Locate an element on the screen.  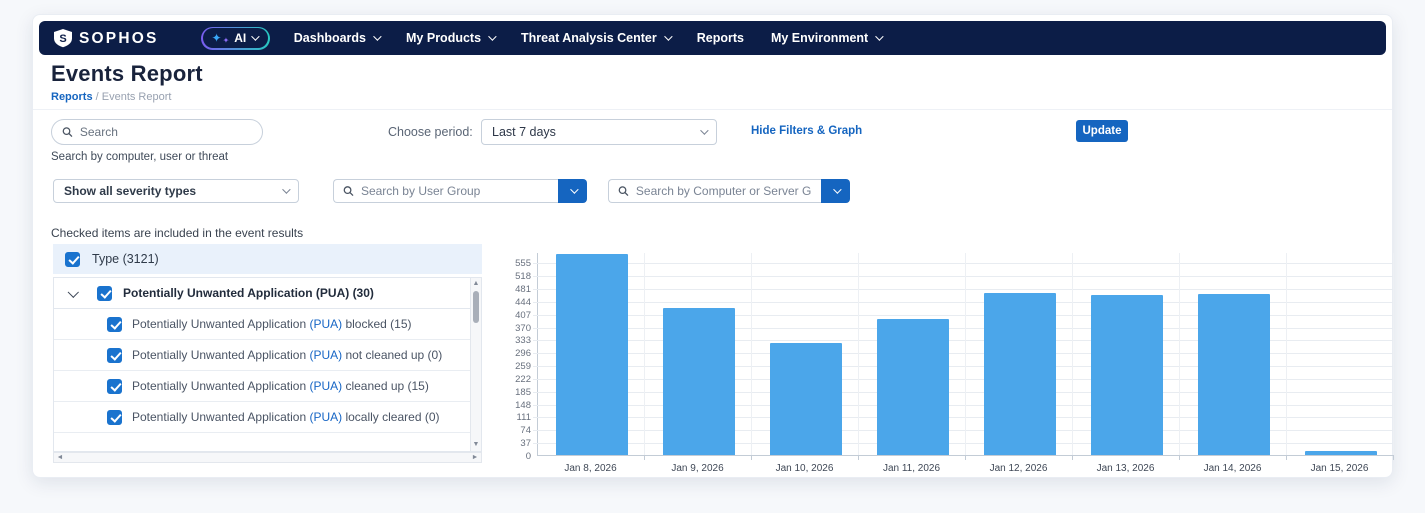
breadcrumb-reports-link: Reports is located at coordinates (72, 97).